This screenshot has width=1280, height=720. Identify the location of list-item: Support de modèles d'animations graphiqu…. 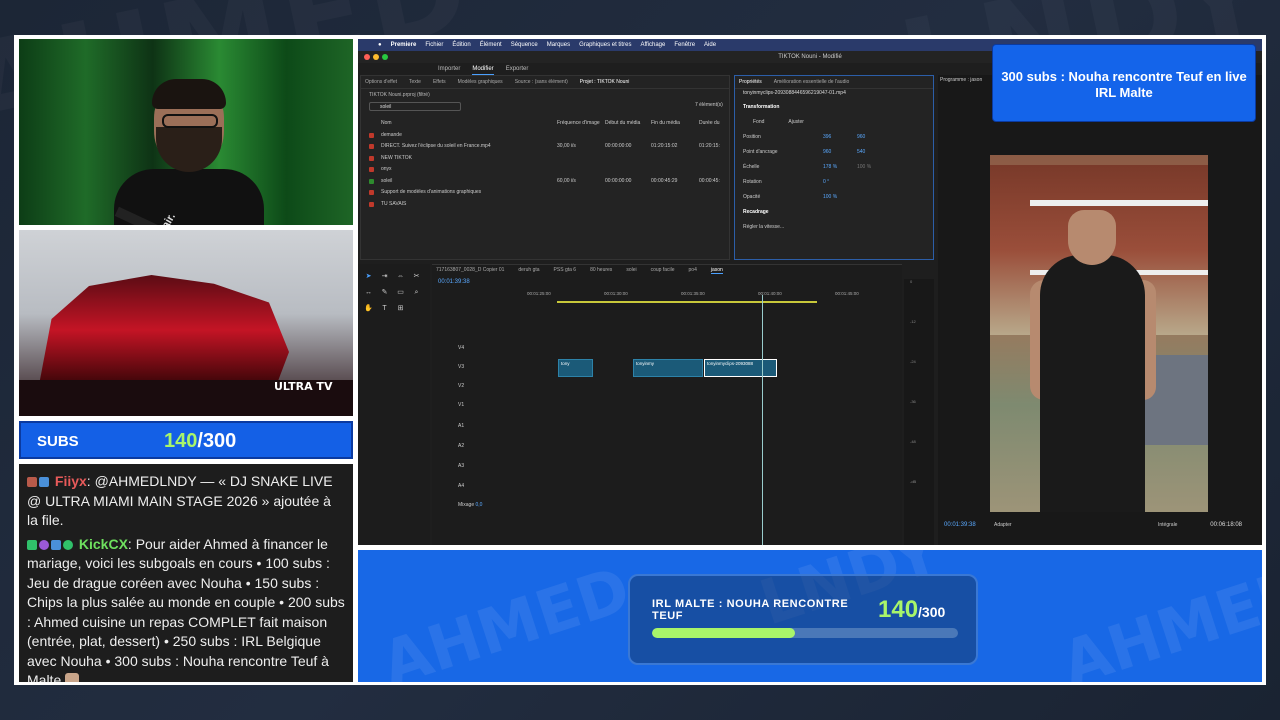
(549, 193).